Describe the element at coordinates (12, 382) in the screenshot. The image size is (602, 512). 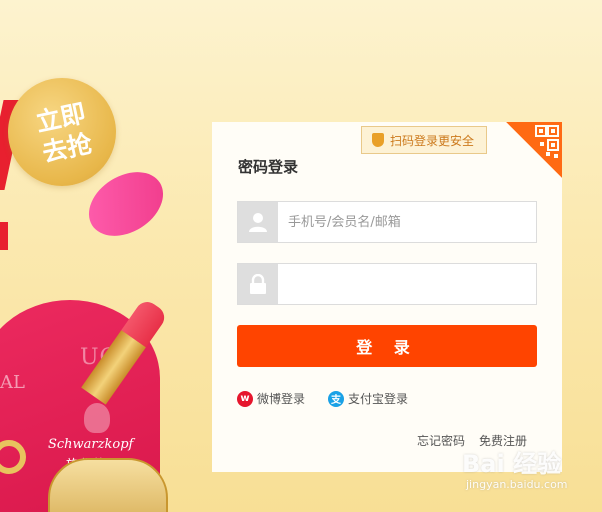
I see `brand-al-logo: AL` at that location.